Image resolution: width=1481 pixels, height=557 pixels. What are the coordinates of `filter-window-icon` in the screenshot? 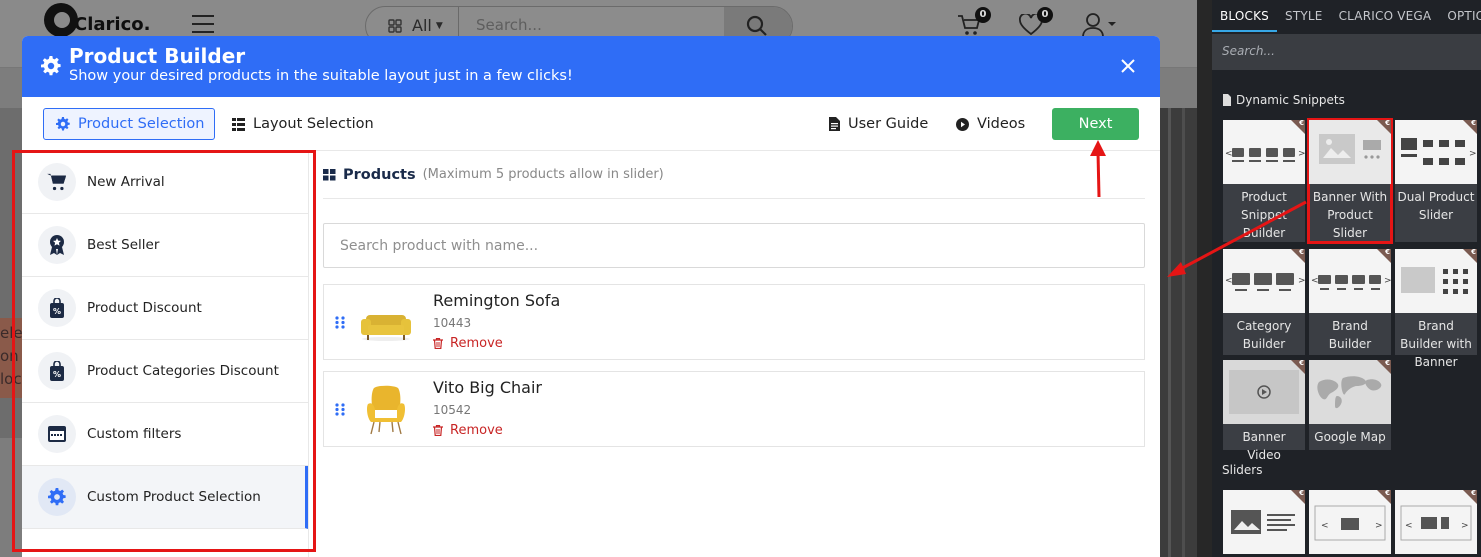 It's located at (57, 434).